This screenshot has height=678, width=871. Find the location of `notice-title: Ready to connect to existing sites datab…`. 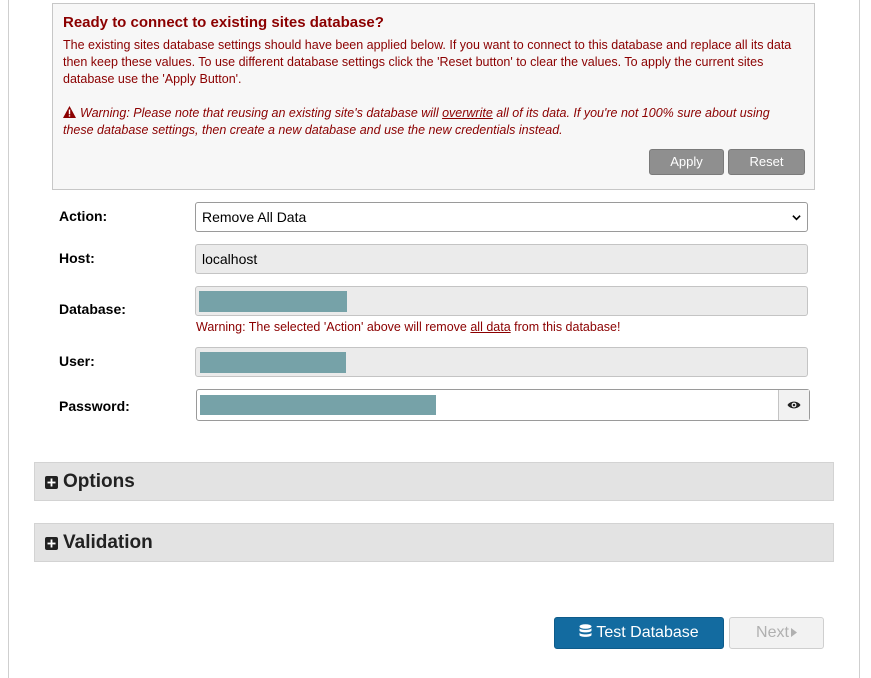

notice-title: Ready to connect to existing sites datab… is located at coordinates (223, 22).